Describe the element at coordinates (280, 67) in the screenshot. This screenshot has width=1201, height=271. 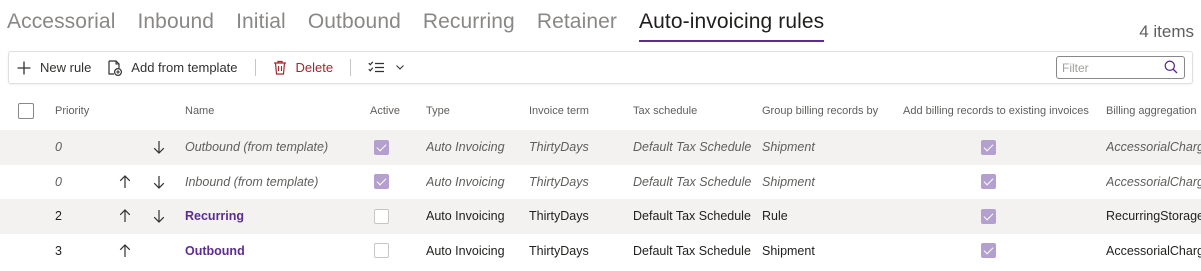
I see `trash-icon` at that location.